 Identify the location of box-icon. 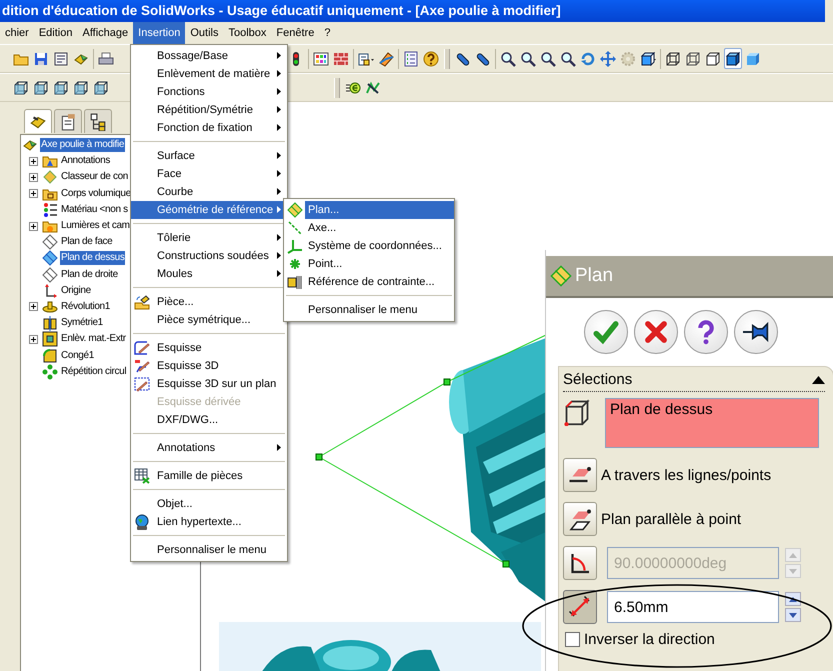
(713, 58).